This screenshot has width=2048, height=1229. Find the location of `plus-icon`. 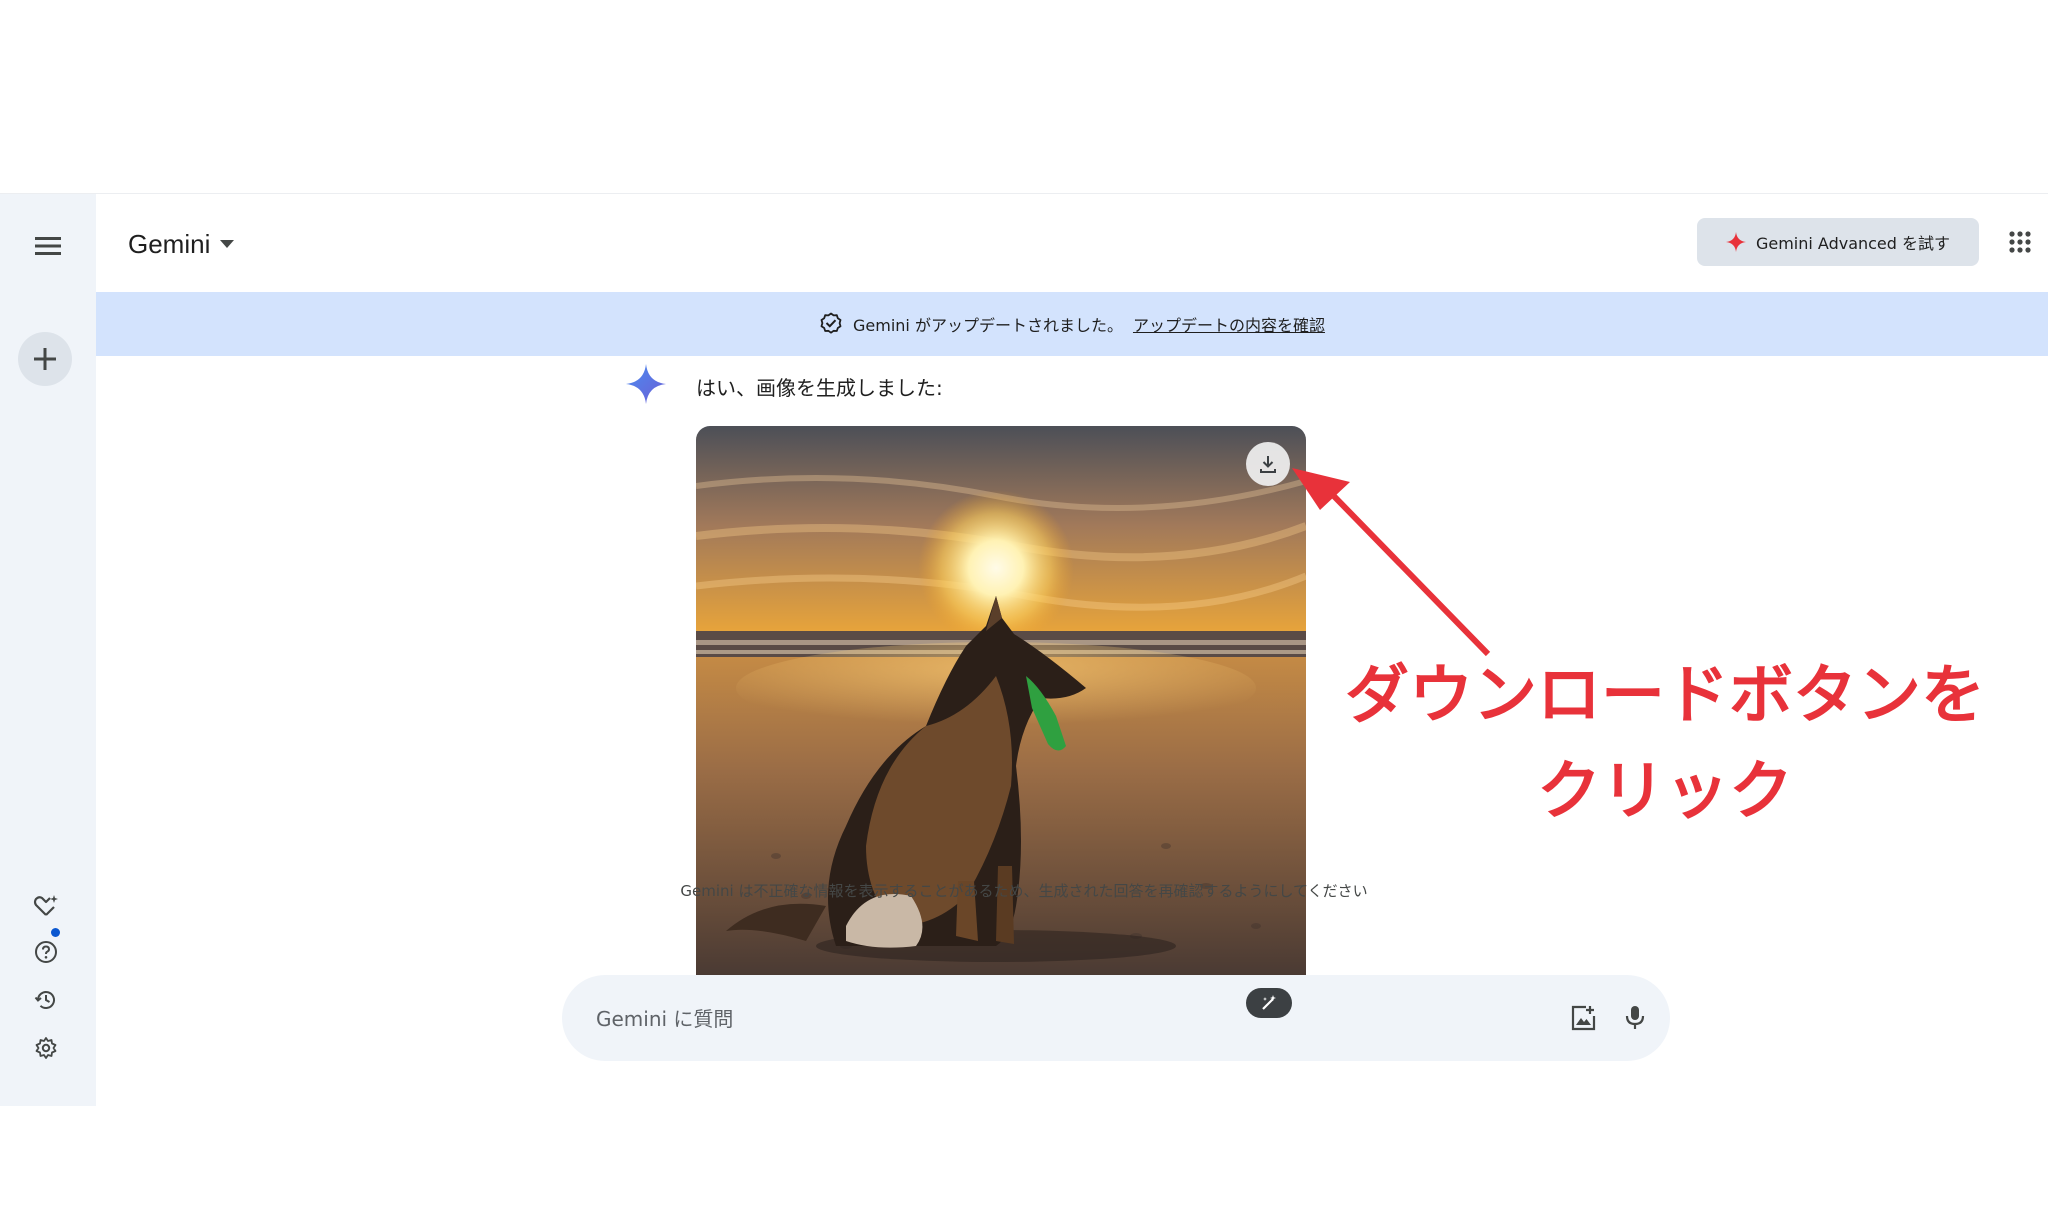

plus-icon is located at coordinates (45, 359).